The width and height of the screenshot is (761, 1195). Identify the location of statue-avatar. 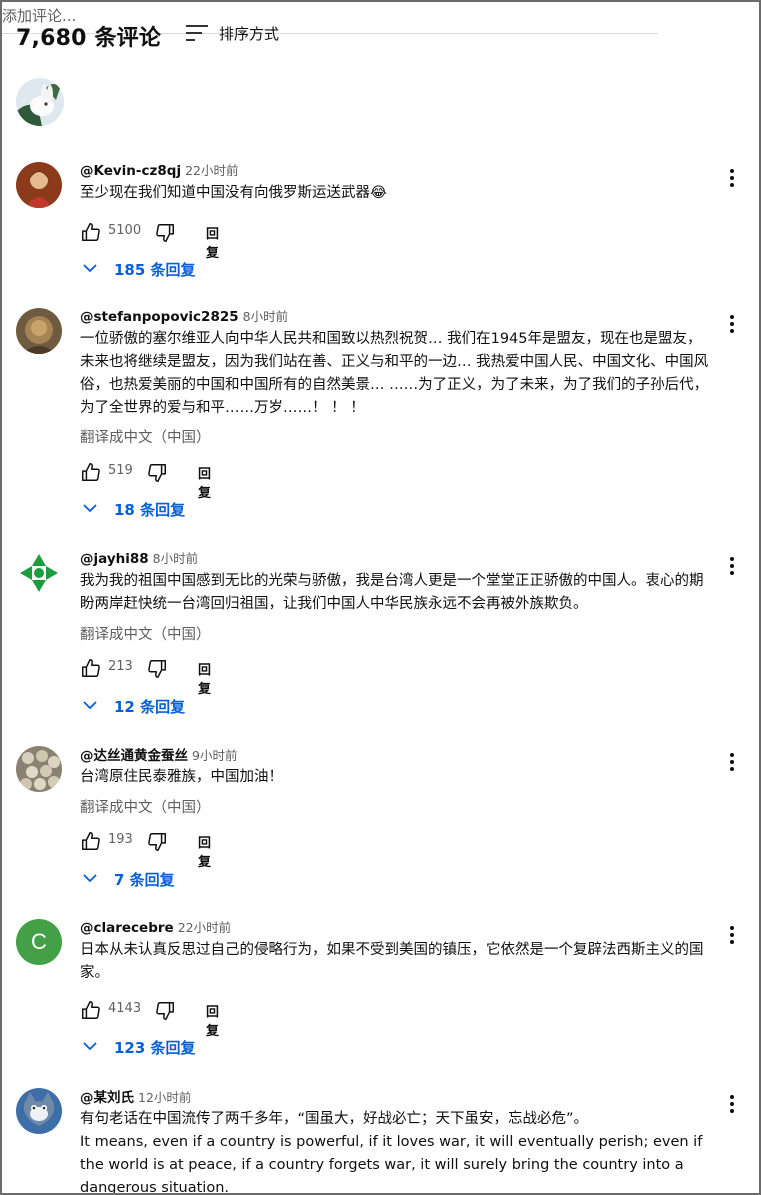
(39, 331).